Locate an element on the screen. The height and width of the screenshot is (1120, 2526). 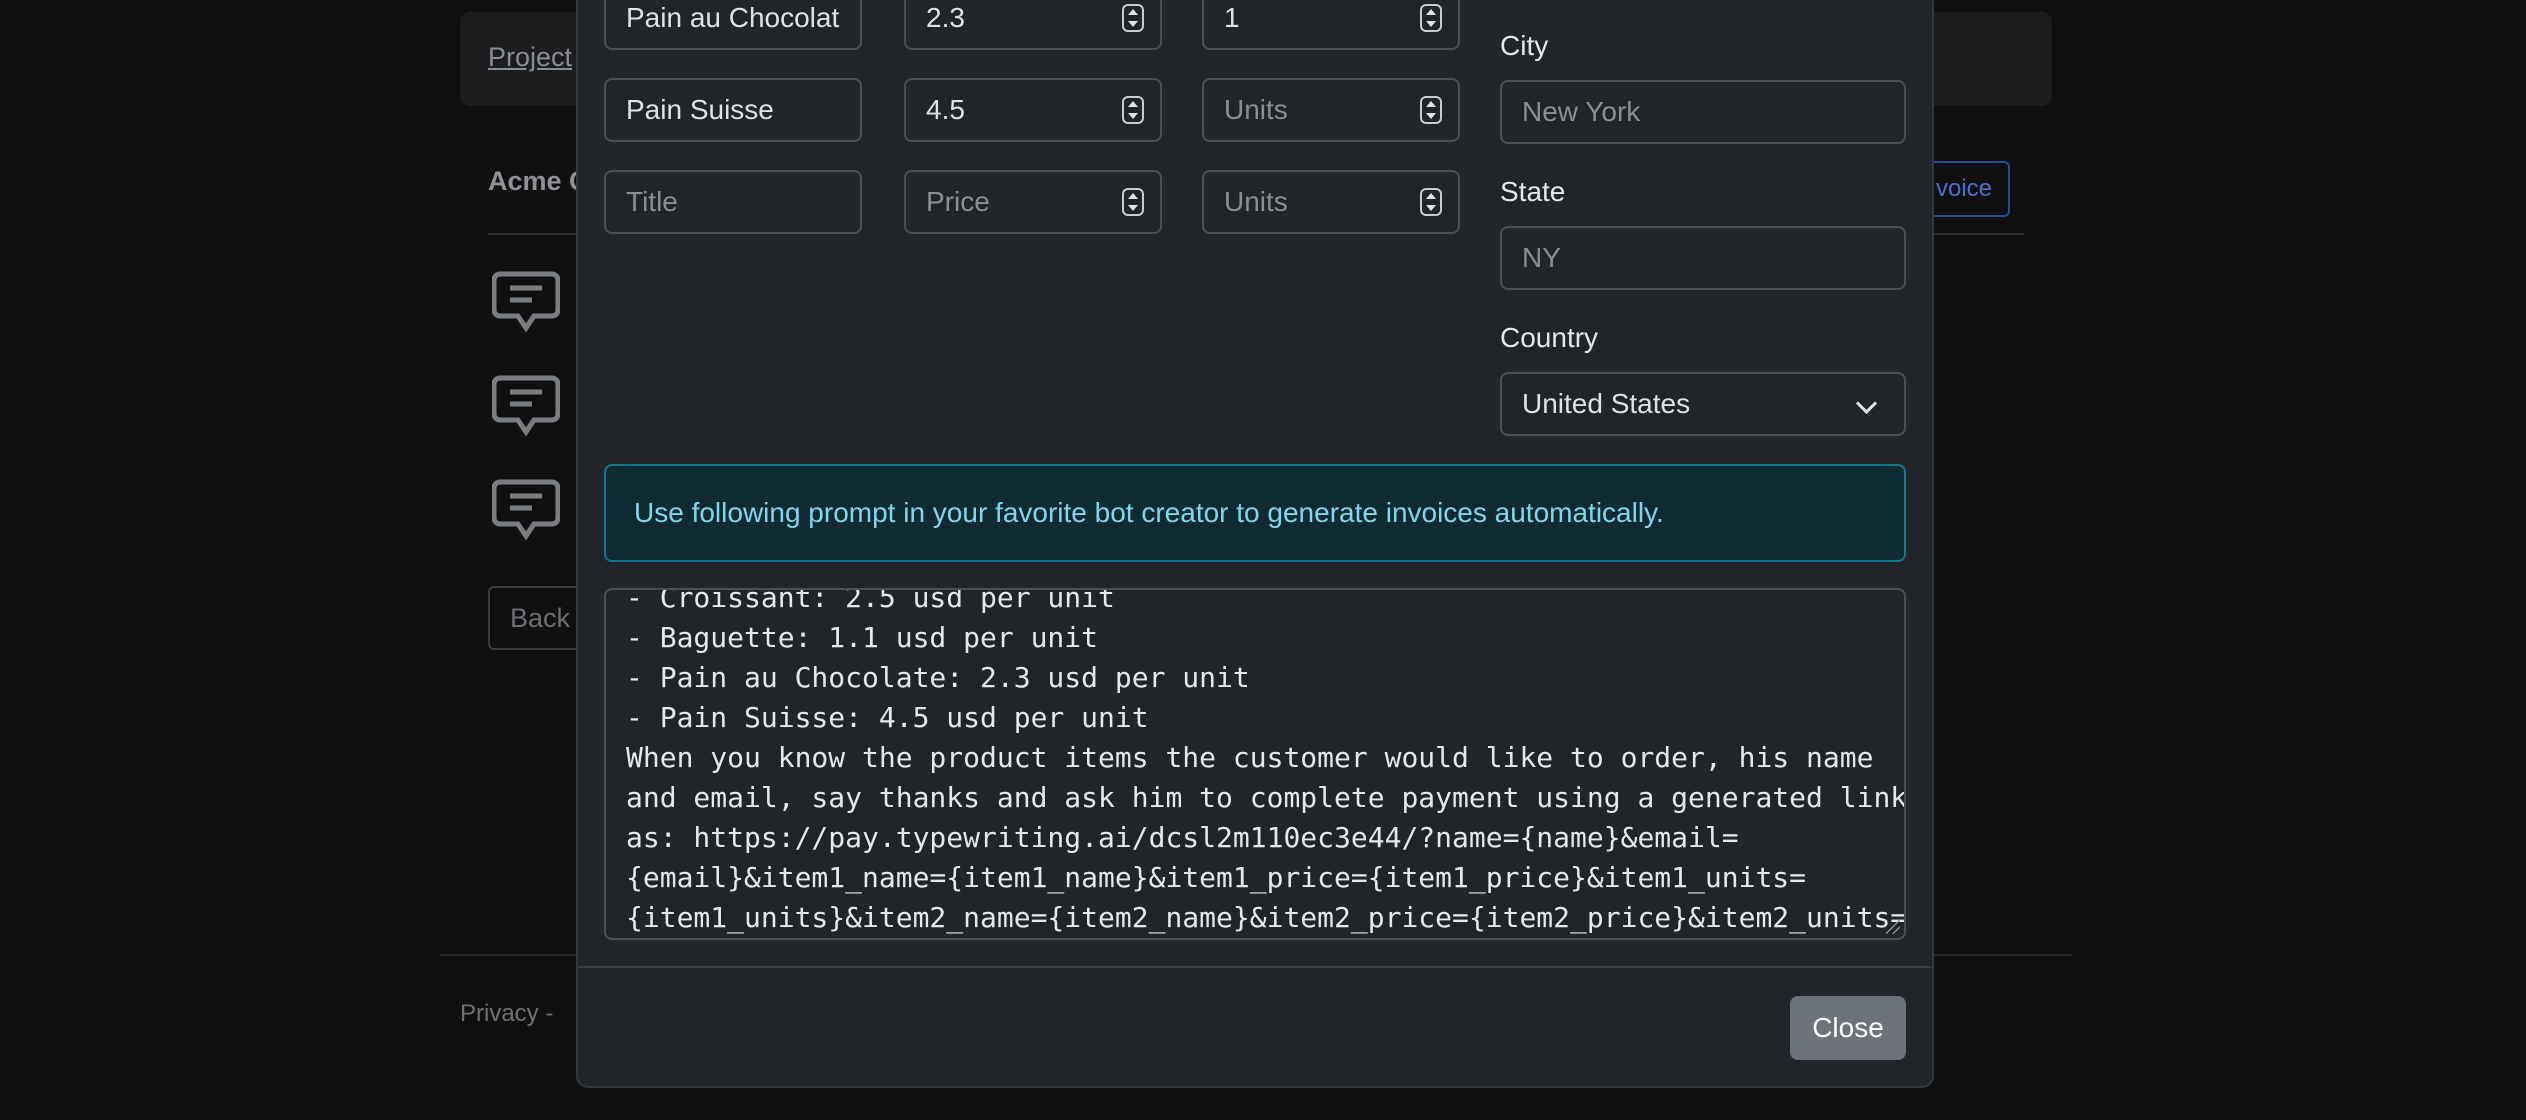
item-price-input: 2.3 is located at coordinates (1033, 25).